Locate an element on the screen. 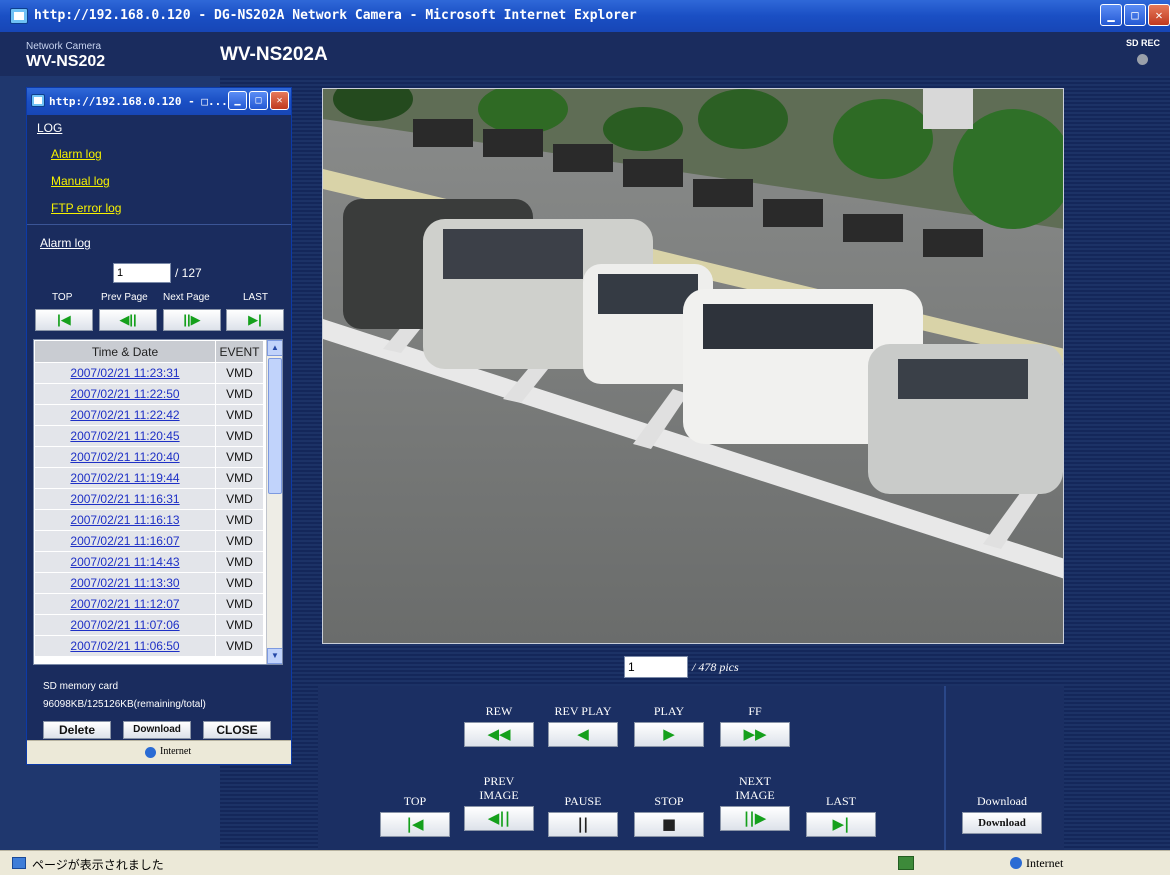 The width and height of the screenshot is (1170, 875). close-icon: ✕ is located at coordinates (1159, 15).